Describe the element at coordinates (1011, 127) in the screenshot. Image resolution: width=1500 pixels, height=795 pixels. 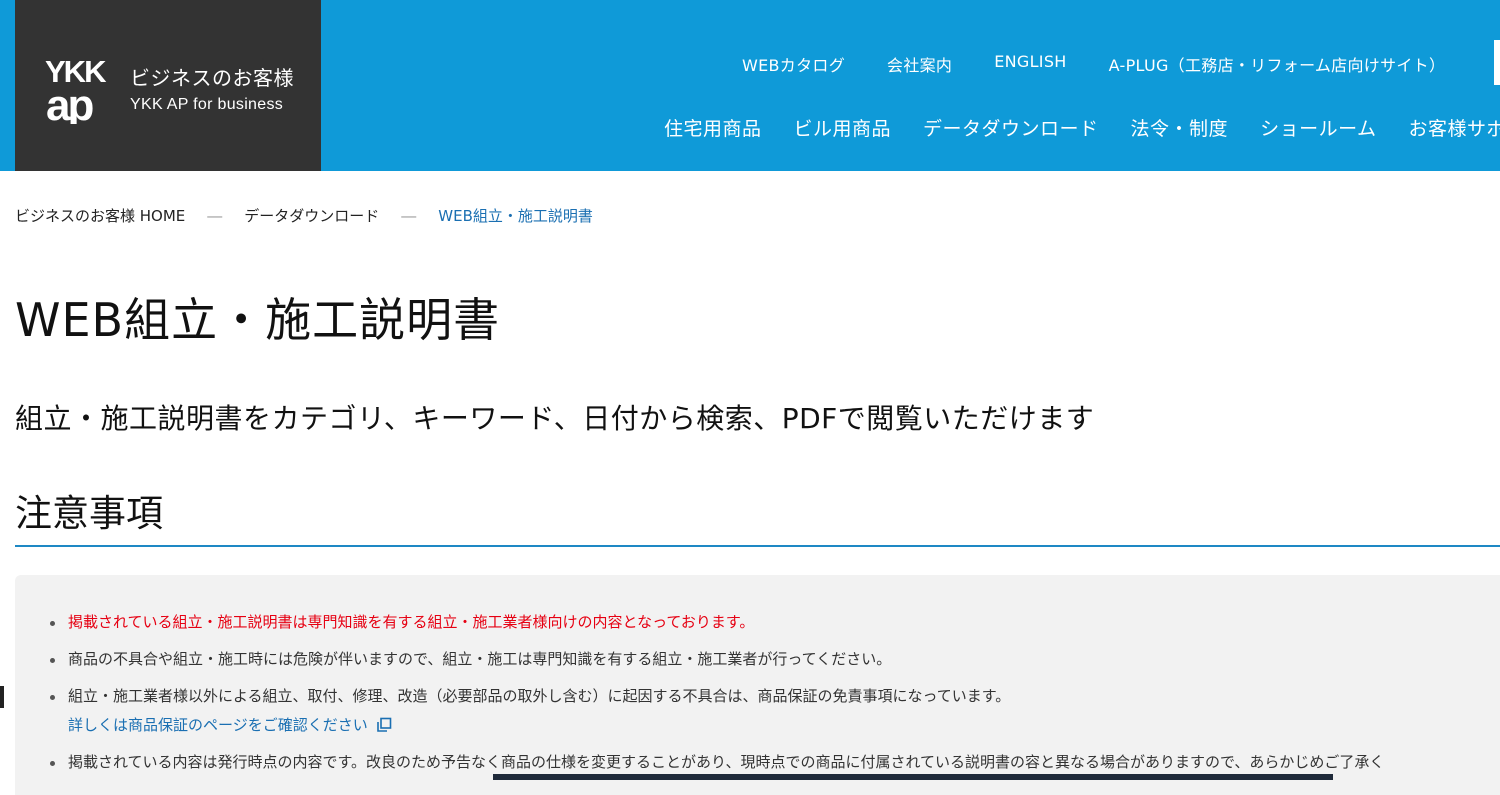
I see `main-nav-download: データダウンロード` at that location.